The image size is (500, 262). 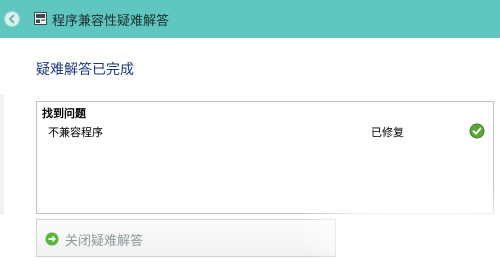 I want to click on problem-row: 不兼容程序 已修复, so click(x=265, y=131).